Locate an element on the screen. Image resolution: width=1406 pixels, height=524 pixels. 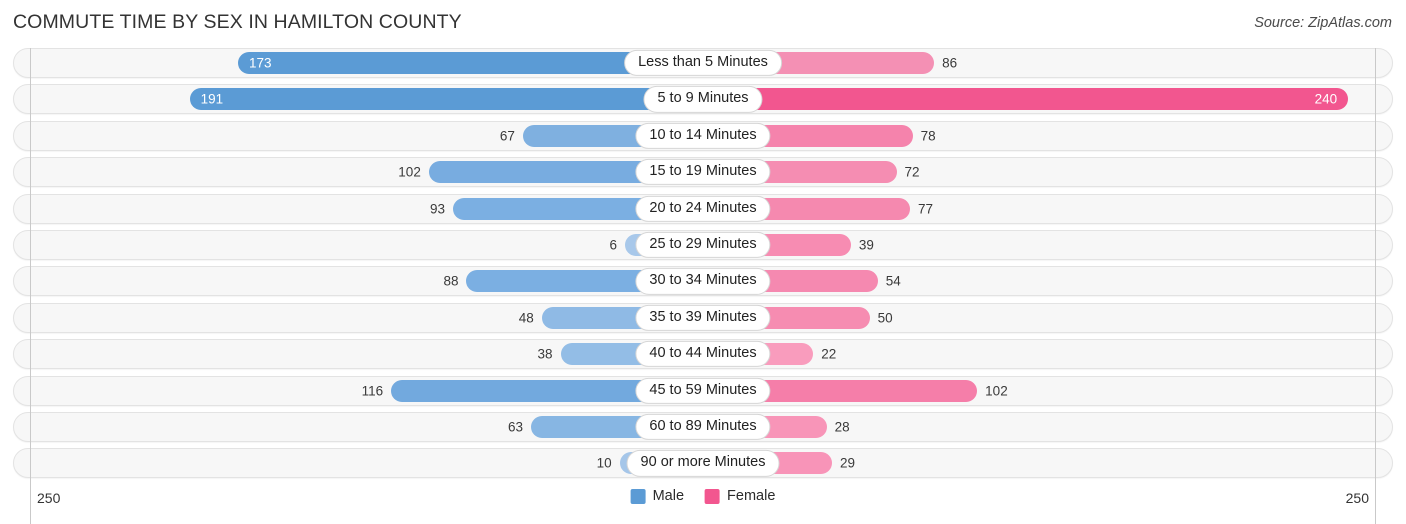
male-half: 10 is located at coordinates (367, 463).